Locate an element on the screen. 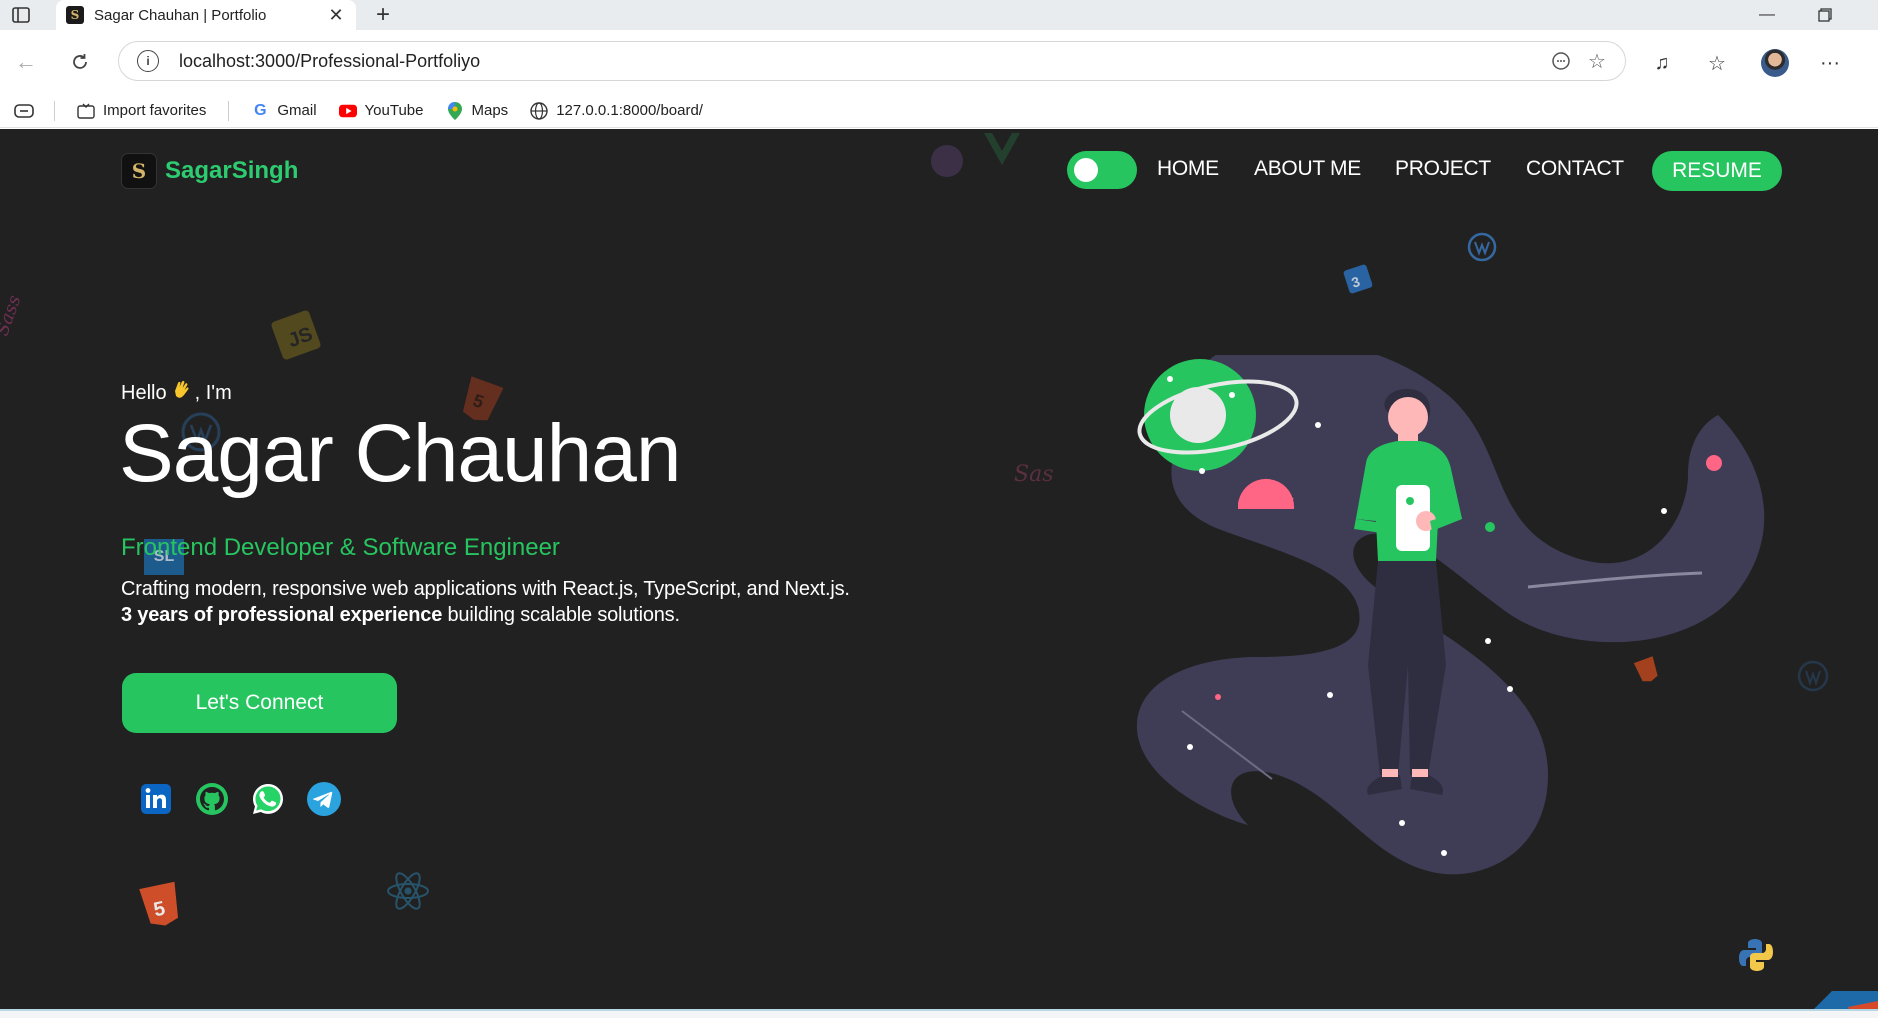  favorite-maps: Maps is located at coordinates (477, 111).